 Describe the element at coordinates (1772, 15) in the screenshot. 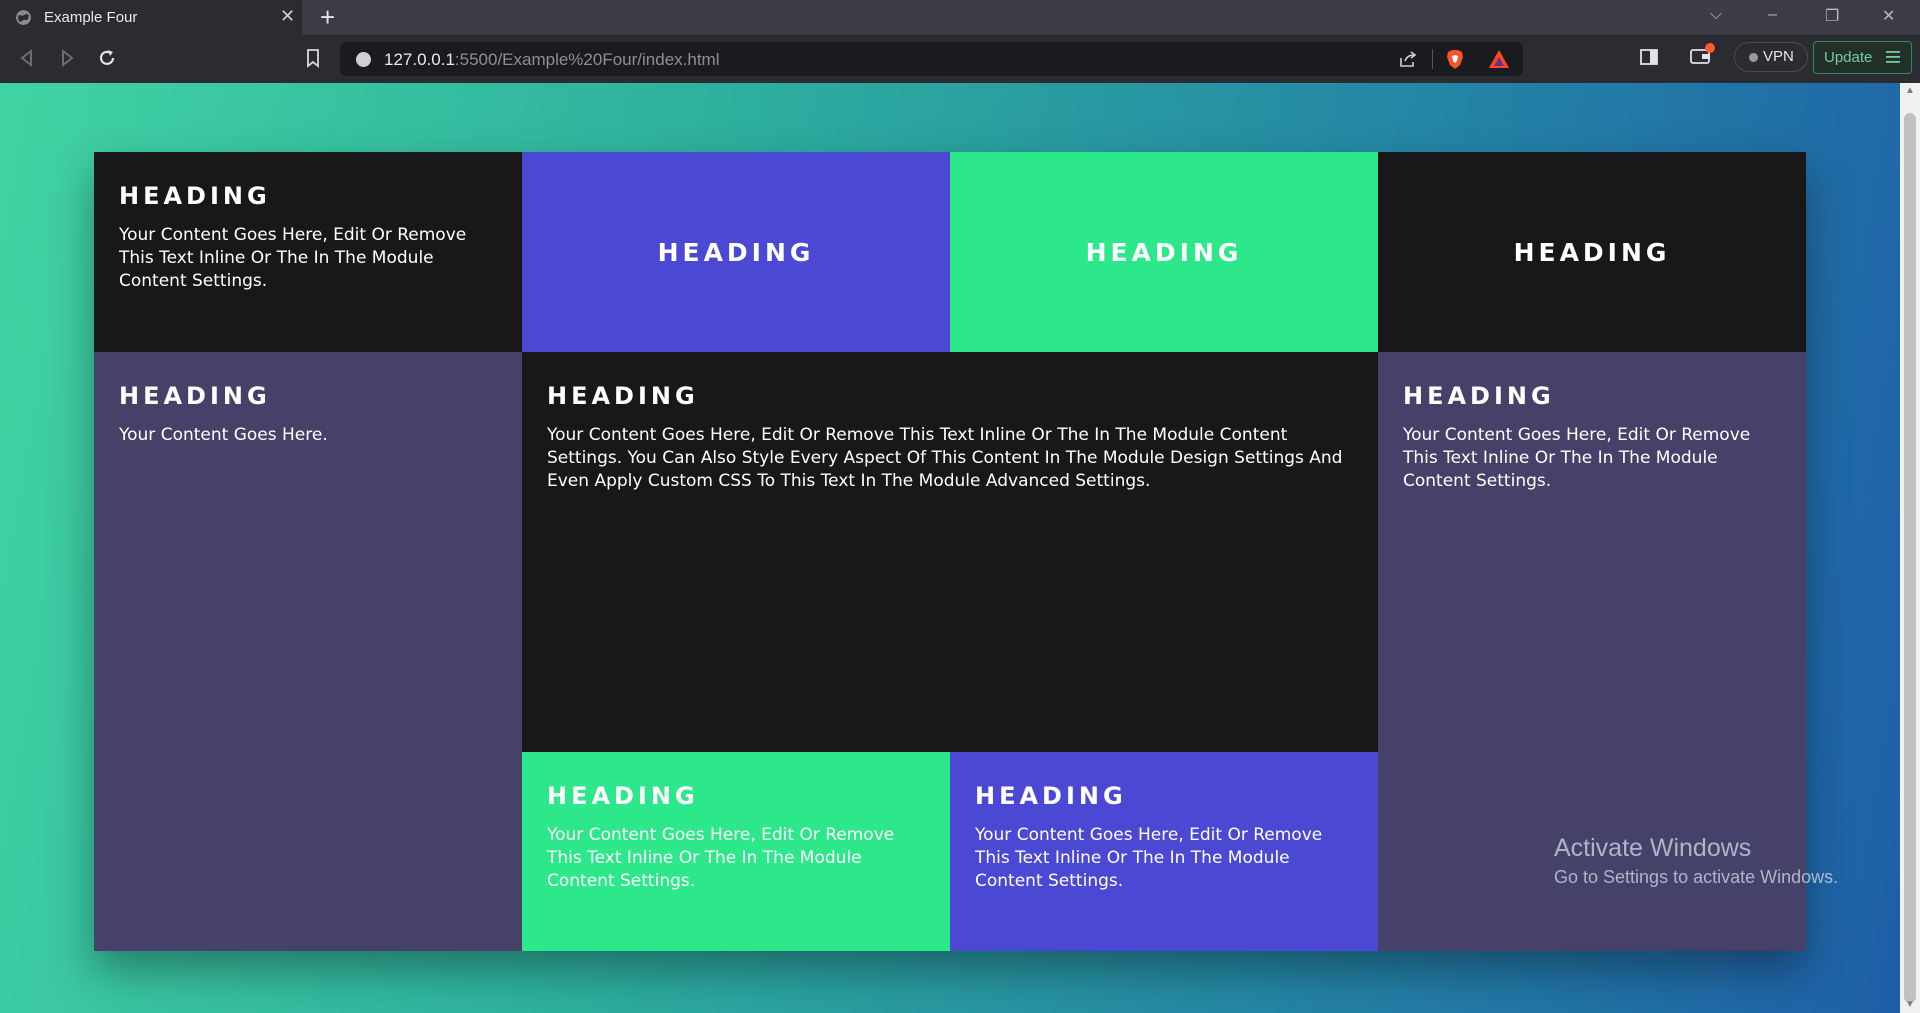

I see `minimize-icon: –` at that location.